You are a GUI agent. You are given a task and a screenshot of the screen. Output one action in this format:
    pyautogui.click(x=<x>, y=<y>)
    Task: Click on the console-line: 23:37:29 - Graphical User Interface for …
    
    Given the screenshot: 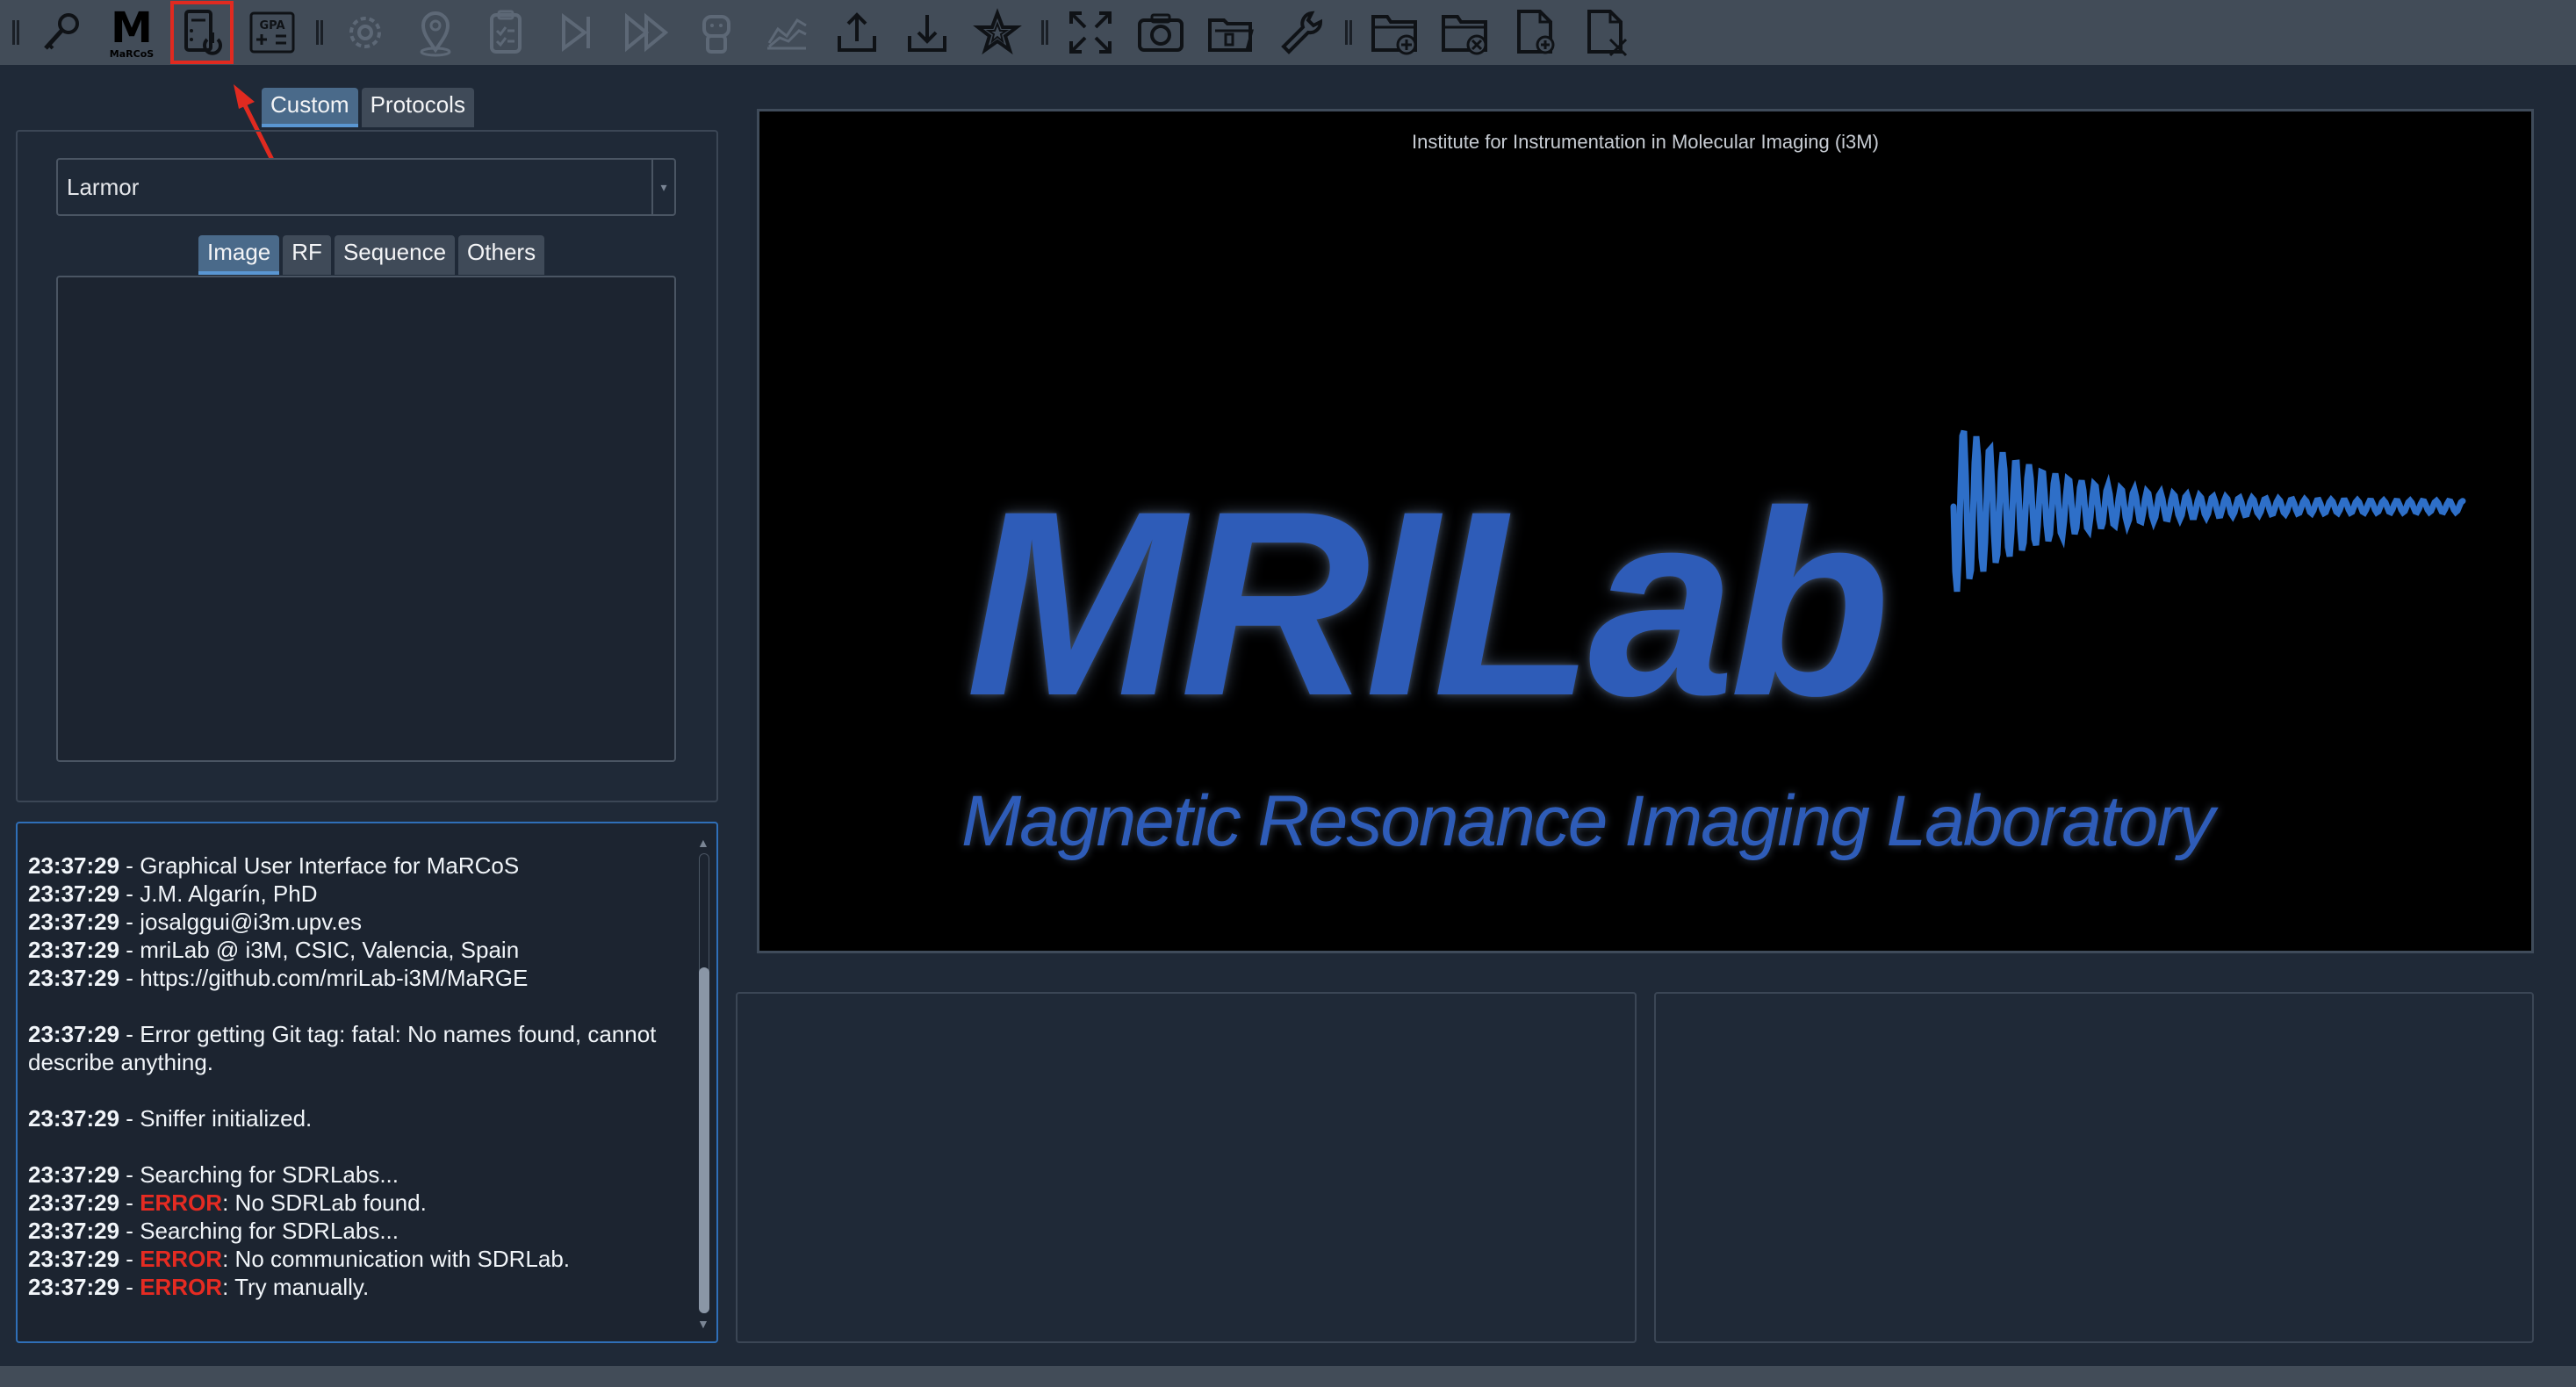 What is the action you would take?
    pyautogui.click(x=274, y=865)
    